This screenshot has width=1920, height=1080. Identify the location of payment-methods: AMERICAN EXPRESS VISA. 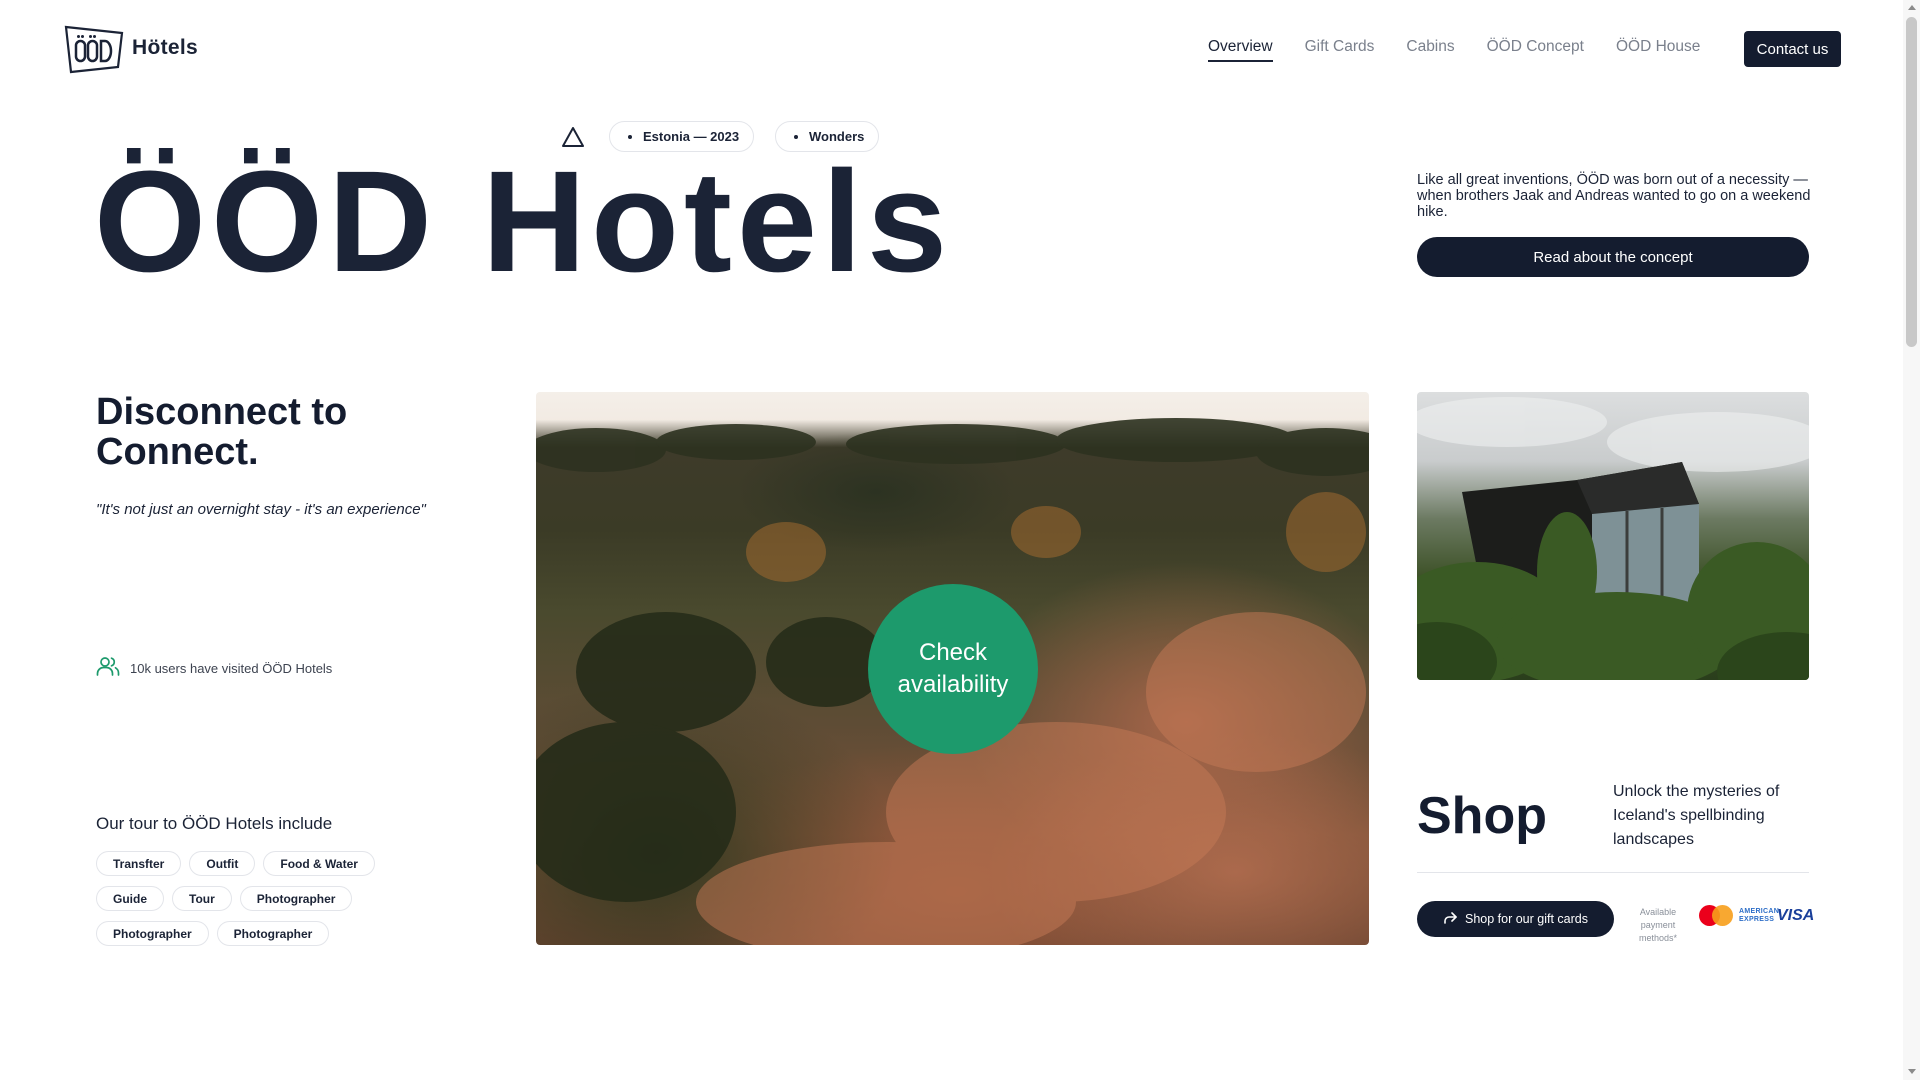
(1756, 915).